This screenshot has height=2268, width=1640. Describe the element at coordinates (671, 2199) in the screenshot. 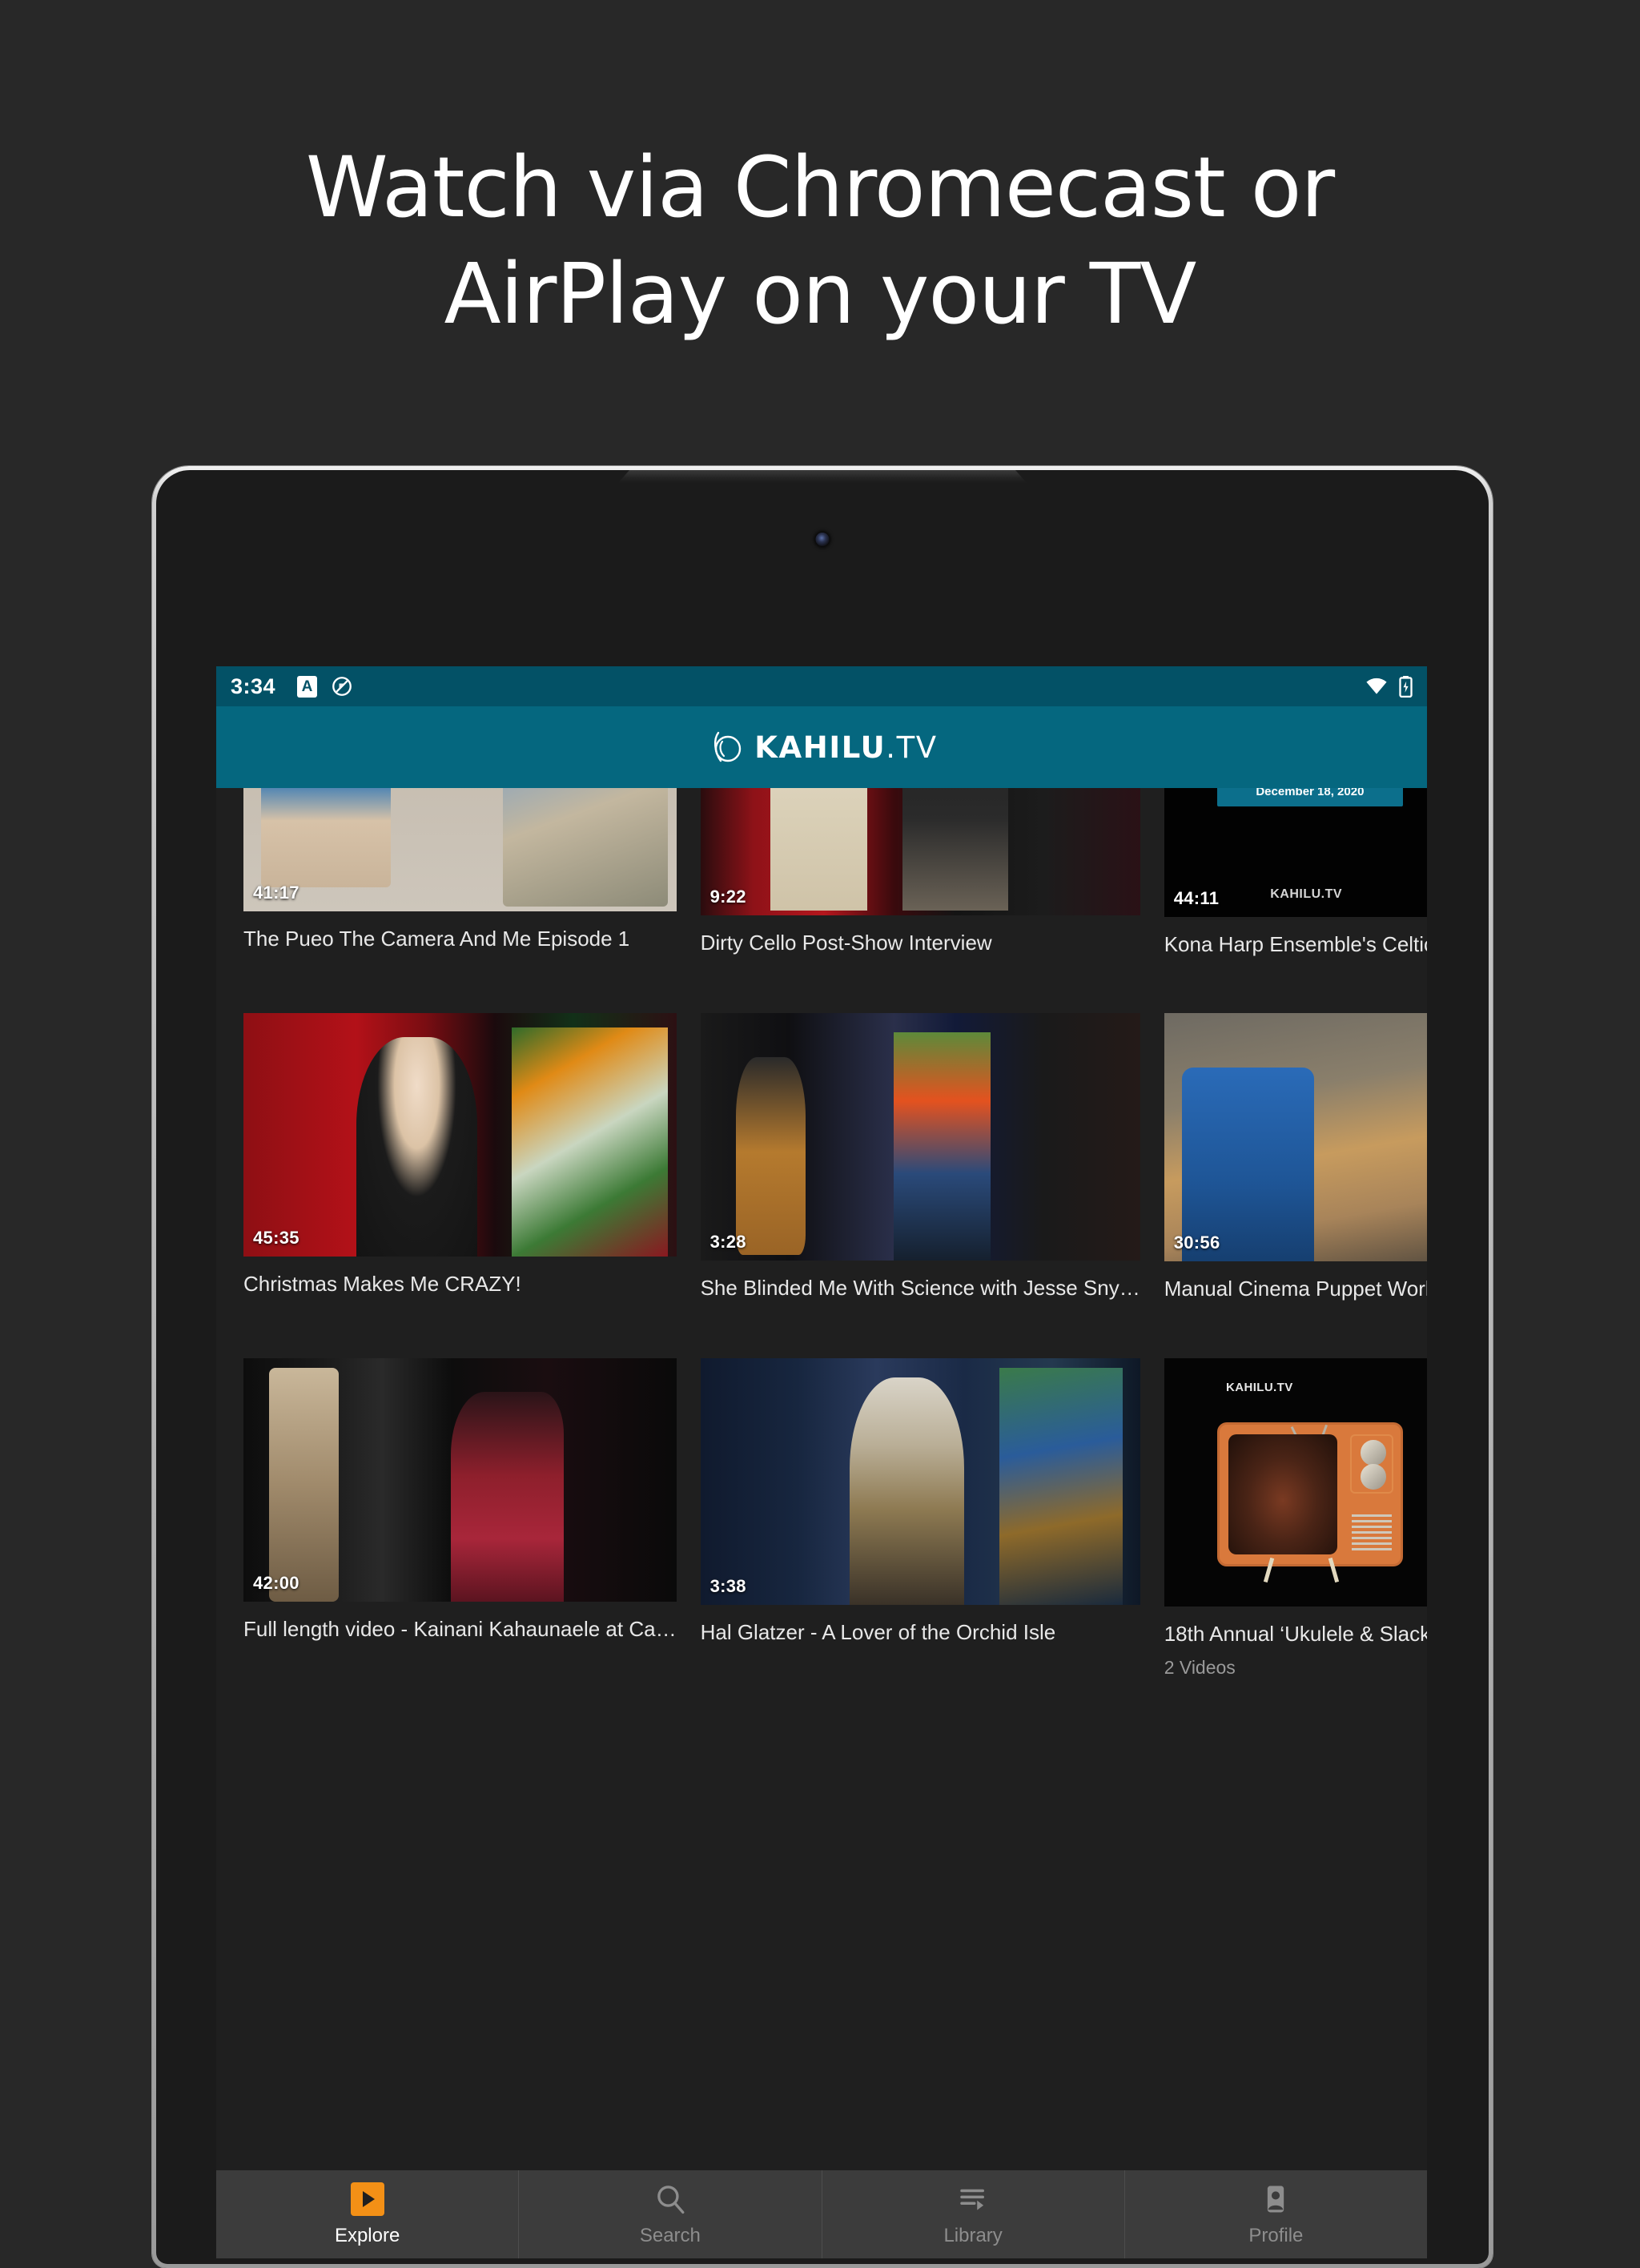

I see `search-icon` at that location.